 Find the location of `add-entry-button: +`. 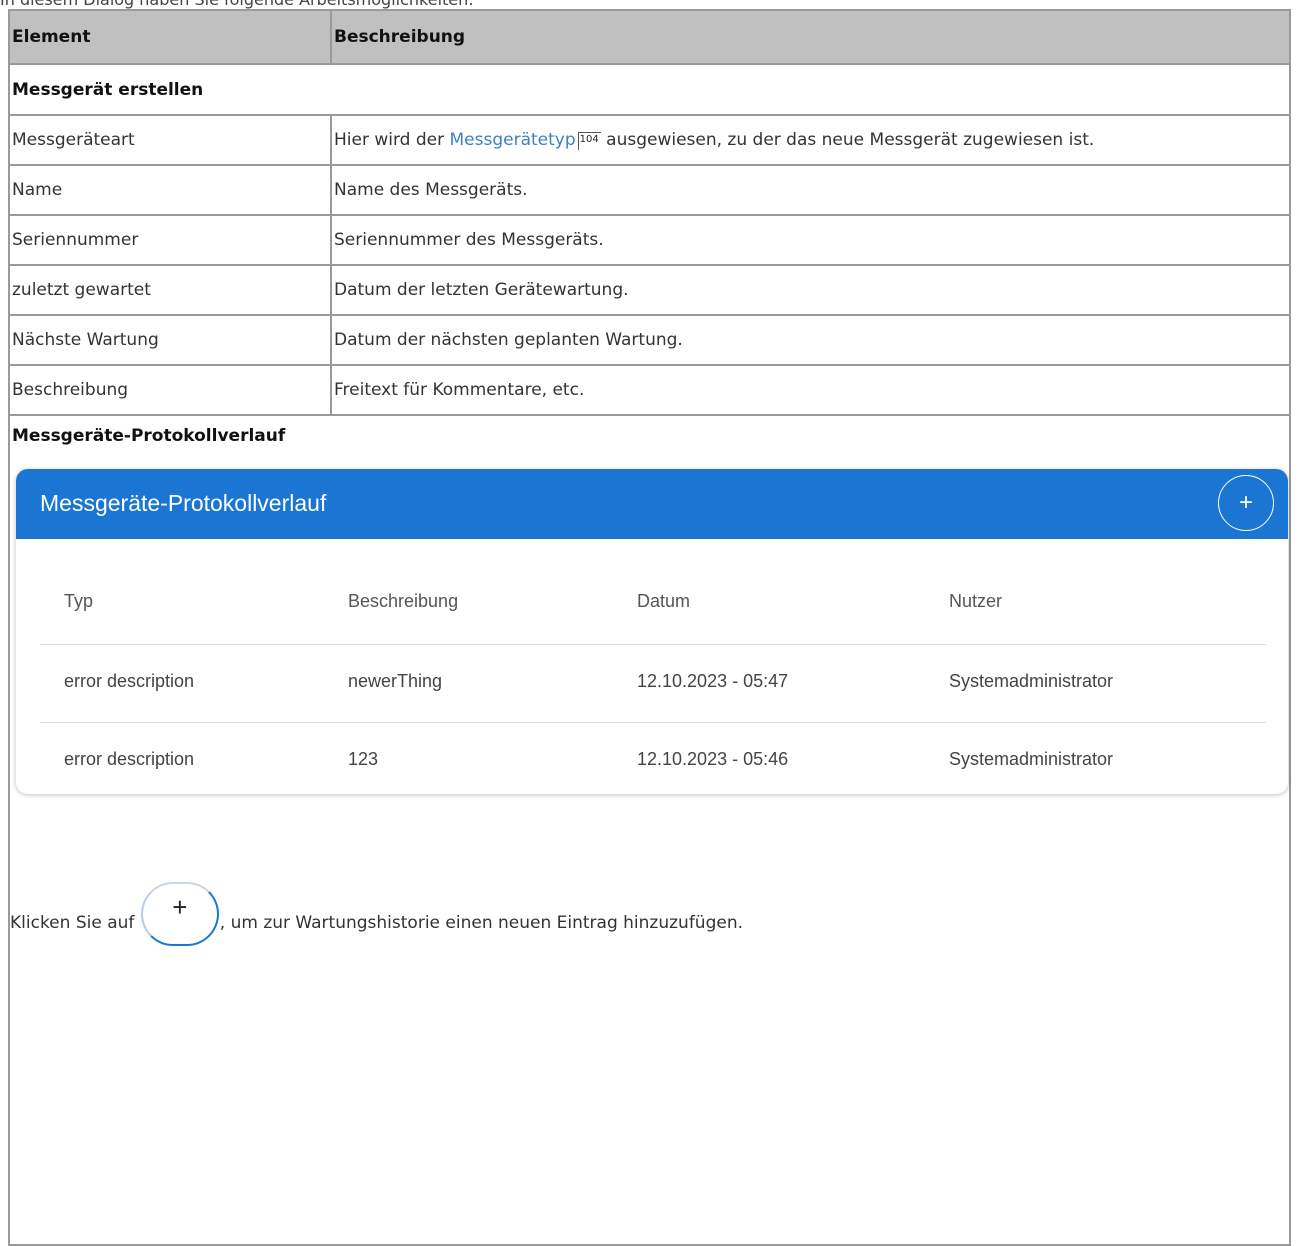

add-entry-button: + is located at coordinates (1246, 503).